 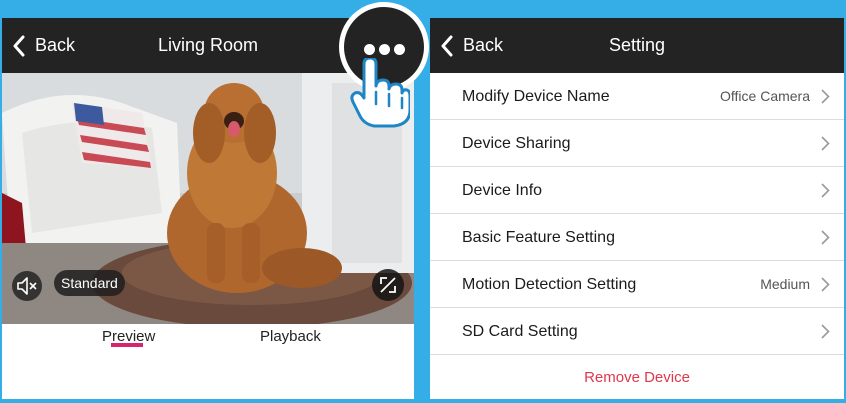 I want to click on navigation-bar: Back Setting, so click(x=637, y=45).